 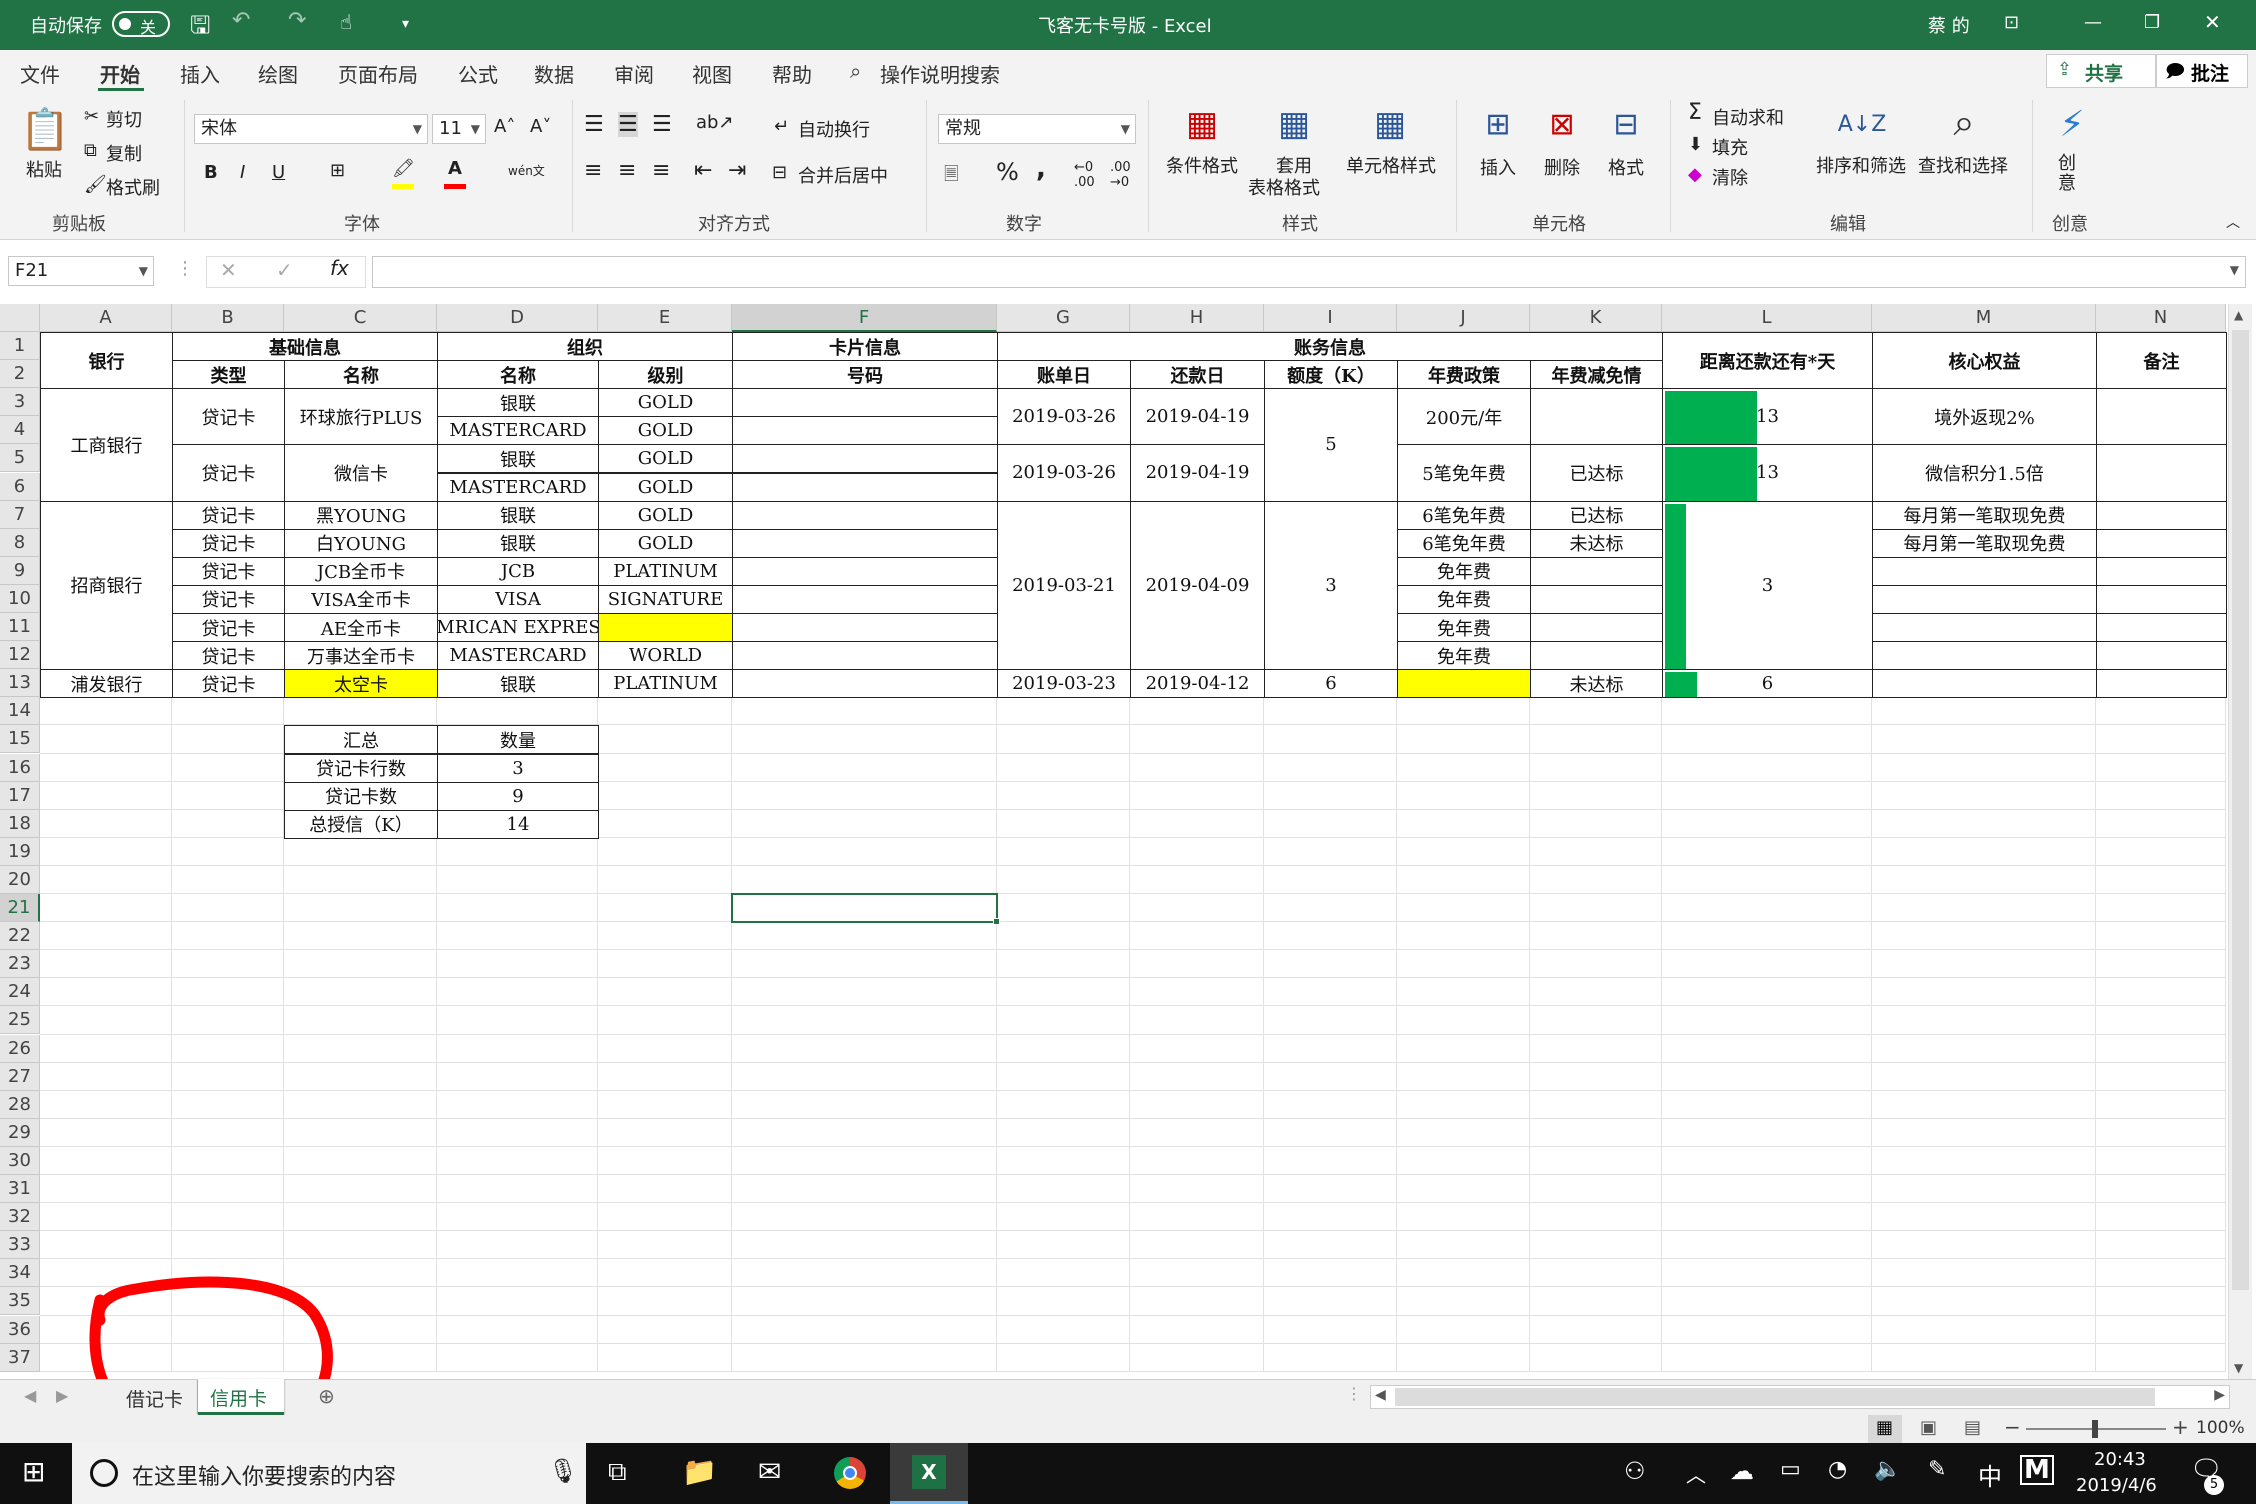 What do you see at coordinates (563, 1471) in the screenshot?
I see `microphone-icon: 🎙` at bounding box center [563, 1471].